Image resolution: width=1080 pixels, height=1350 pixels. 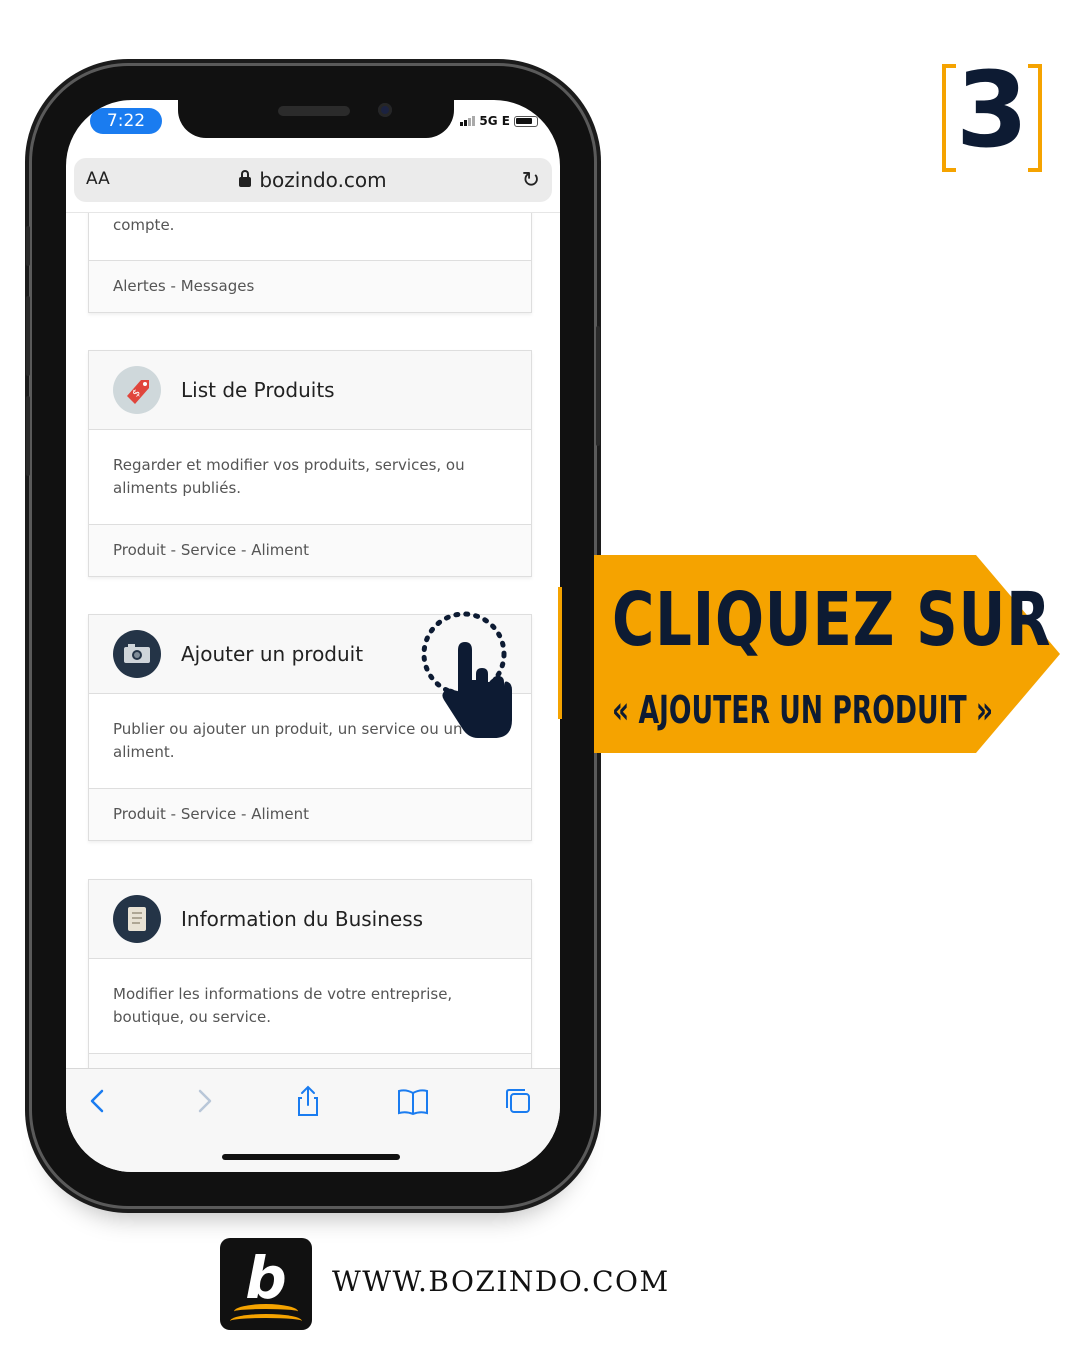 I want to click on share-icon, so click(x=308, y=1101).